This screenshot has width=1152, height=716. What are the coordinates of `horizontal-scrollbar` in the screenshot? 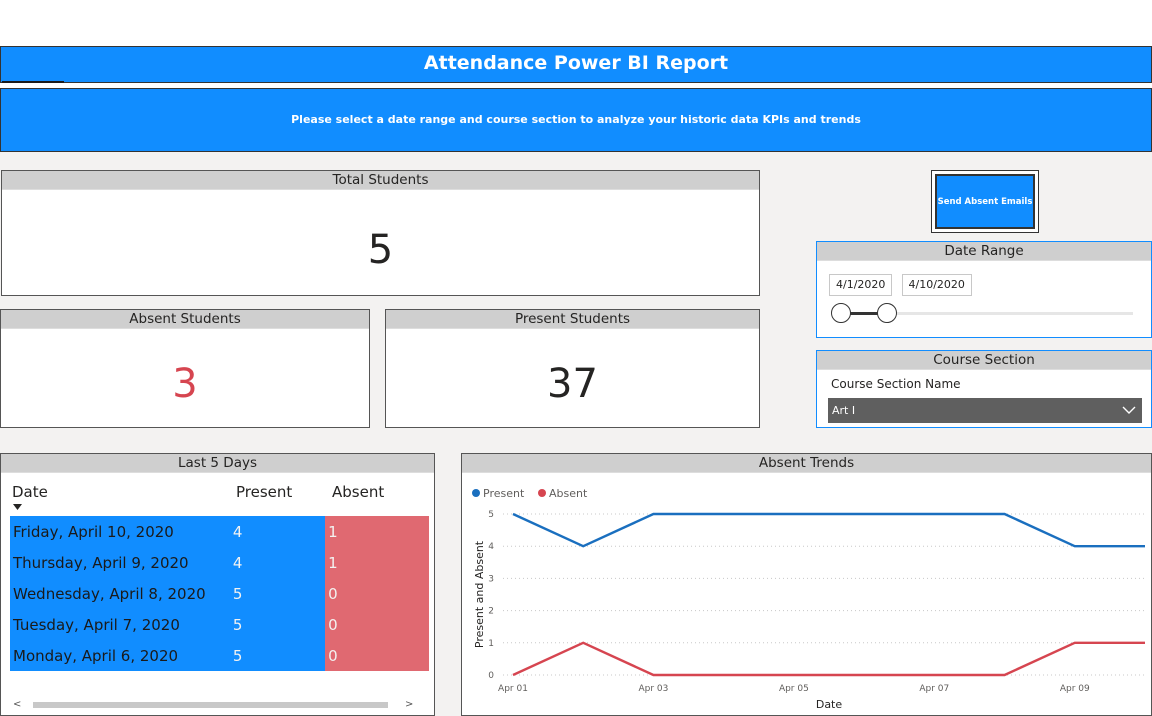 It's located at (210, 705).